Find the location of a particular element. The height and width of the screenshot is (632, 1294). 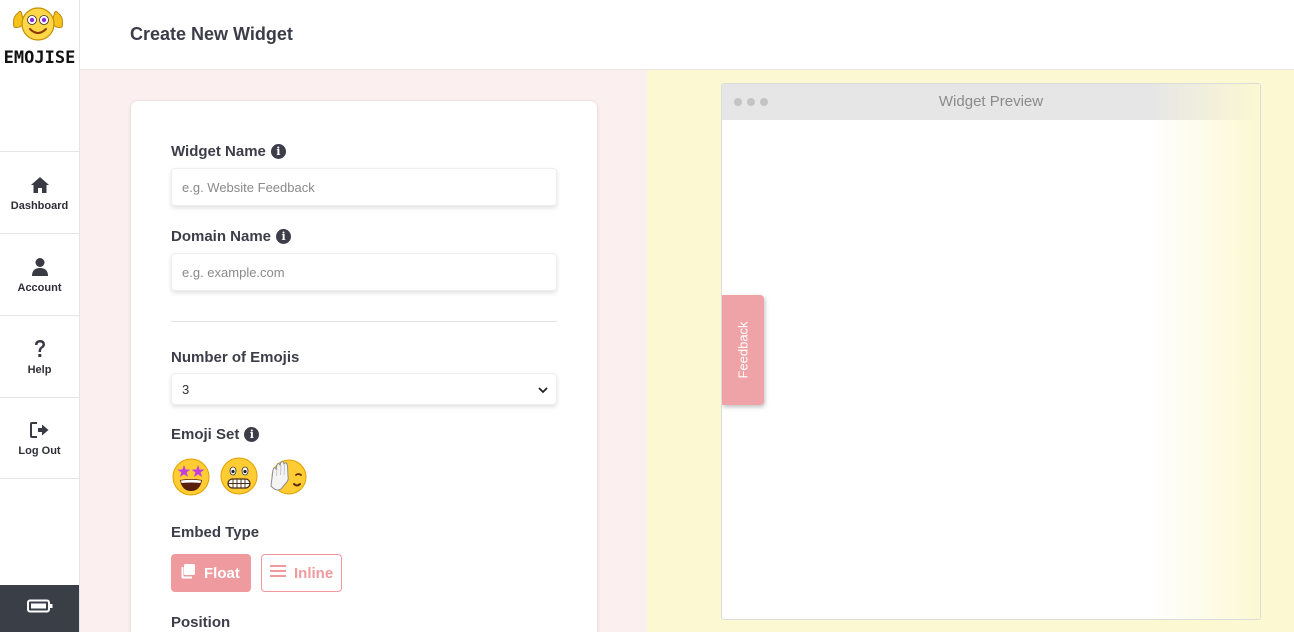

widget-name-label: Widget Name i is located at coordinates (228, 151).